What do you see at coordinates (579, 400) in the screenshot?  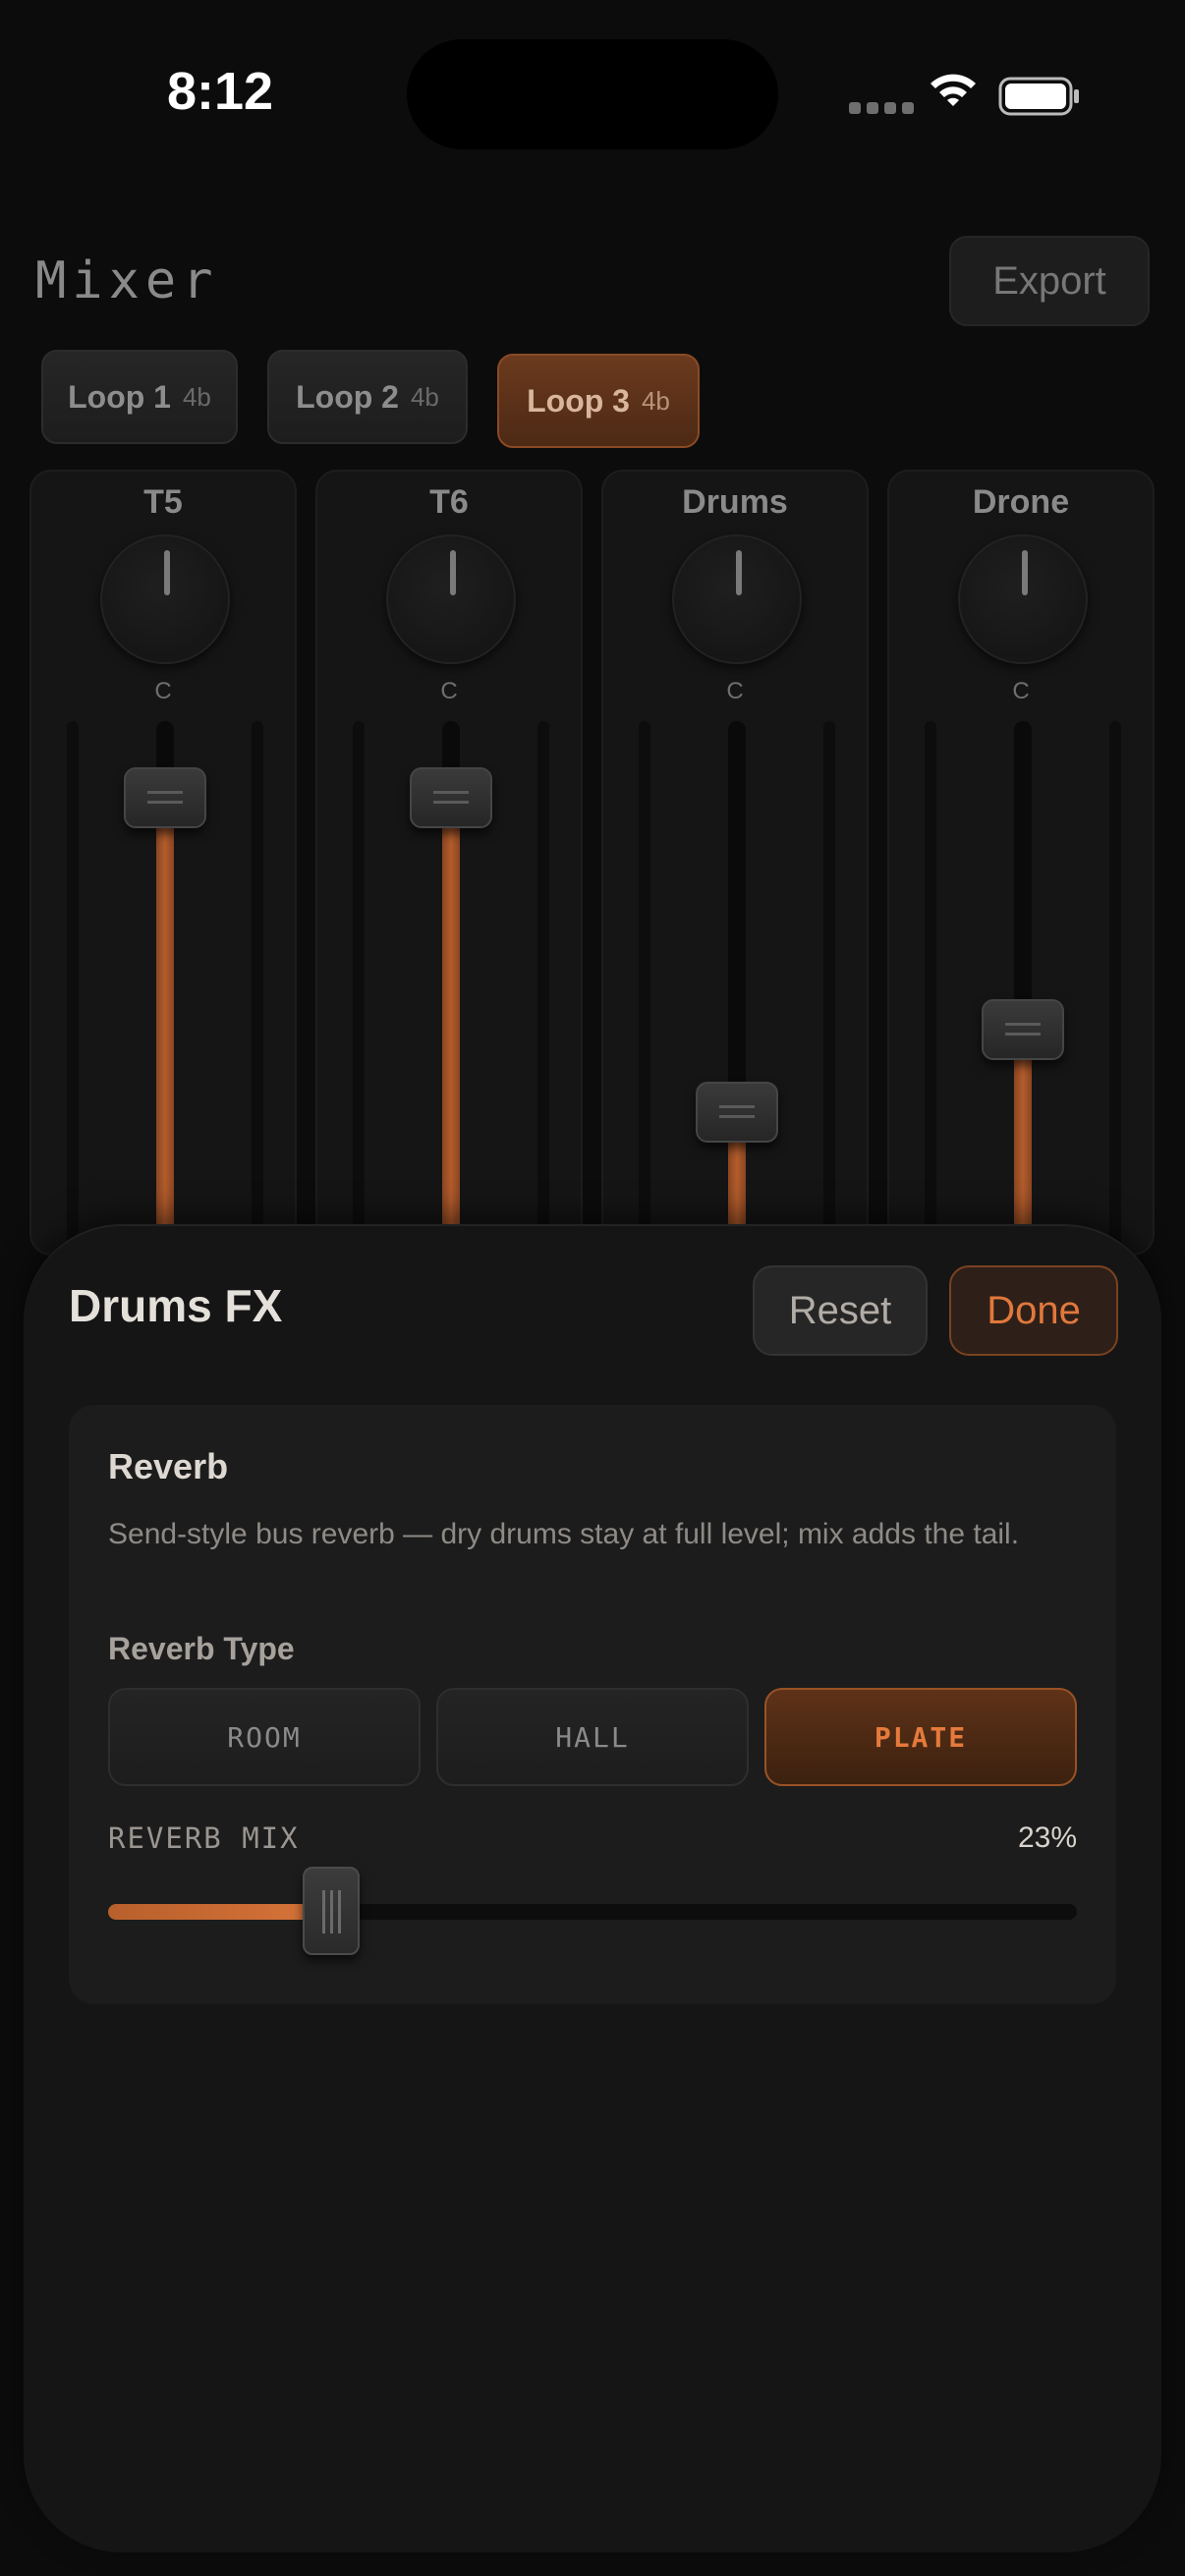 I see `loop-tab-label: Loop 3` at bounding box center [579, 400].